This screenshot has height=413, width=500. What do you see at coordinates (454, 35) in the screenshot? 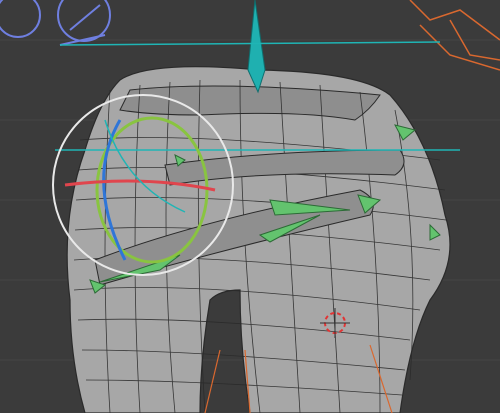
I see `orange-wire-object` at bounding box center [454, 35].